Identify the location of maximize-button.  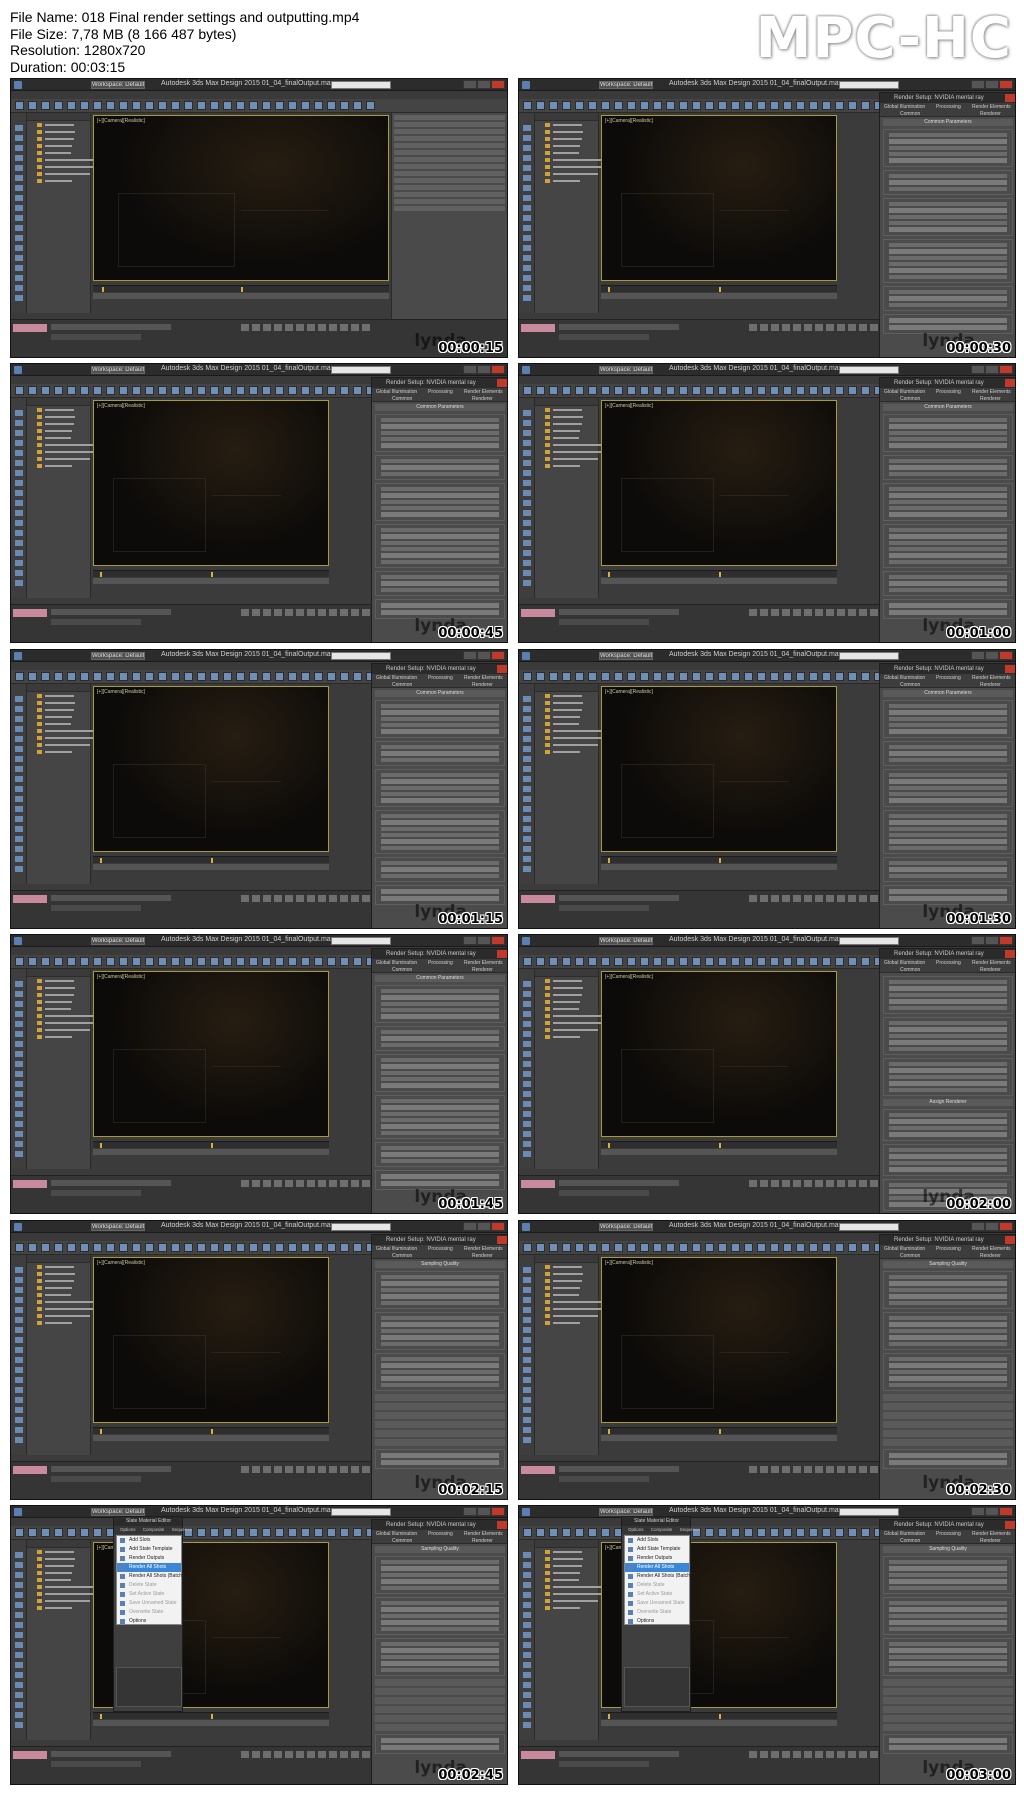
(992, 940).